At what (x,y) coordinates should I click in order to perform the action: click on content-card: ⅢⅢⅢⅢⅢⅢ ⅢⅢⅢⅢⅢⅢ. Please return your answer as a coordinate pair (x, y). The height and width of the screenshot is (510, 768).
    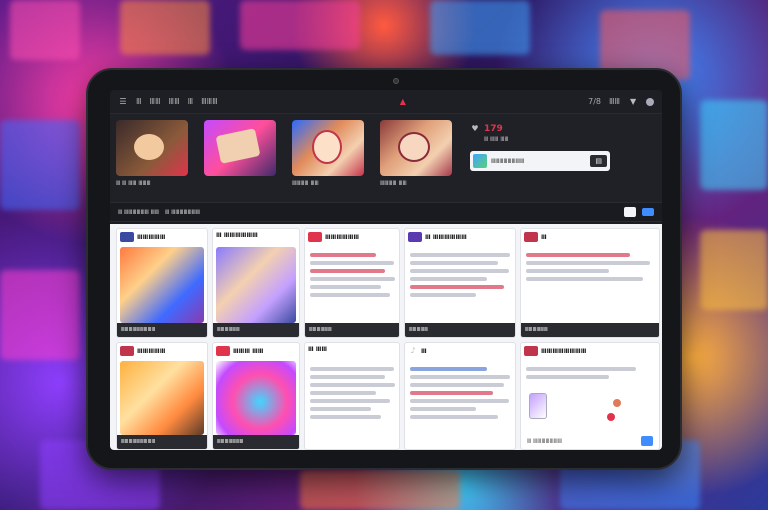
    Looking at the image, I should click on (352, 283).